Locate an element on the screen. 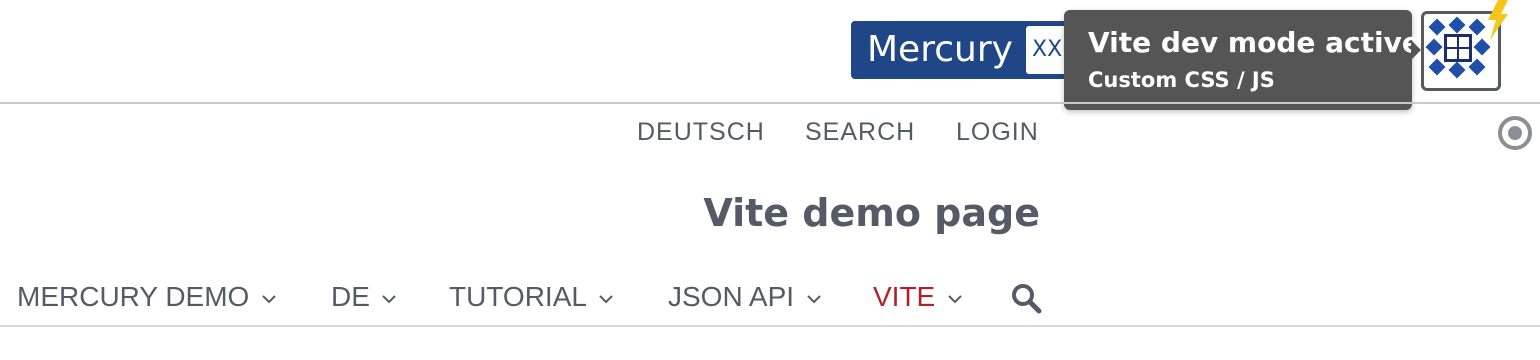 The image size is (1540, 360). nav-item-tutorial: TUTORIAL is located at coordinates (531, 298).